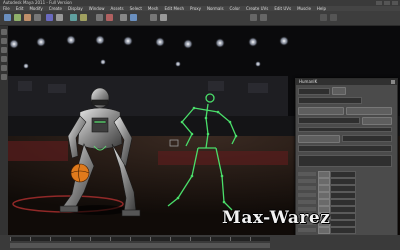  Describe the element at coordinates (393, 82) in the screenshot. I see `panel-close-icon` at that location.